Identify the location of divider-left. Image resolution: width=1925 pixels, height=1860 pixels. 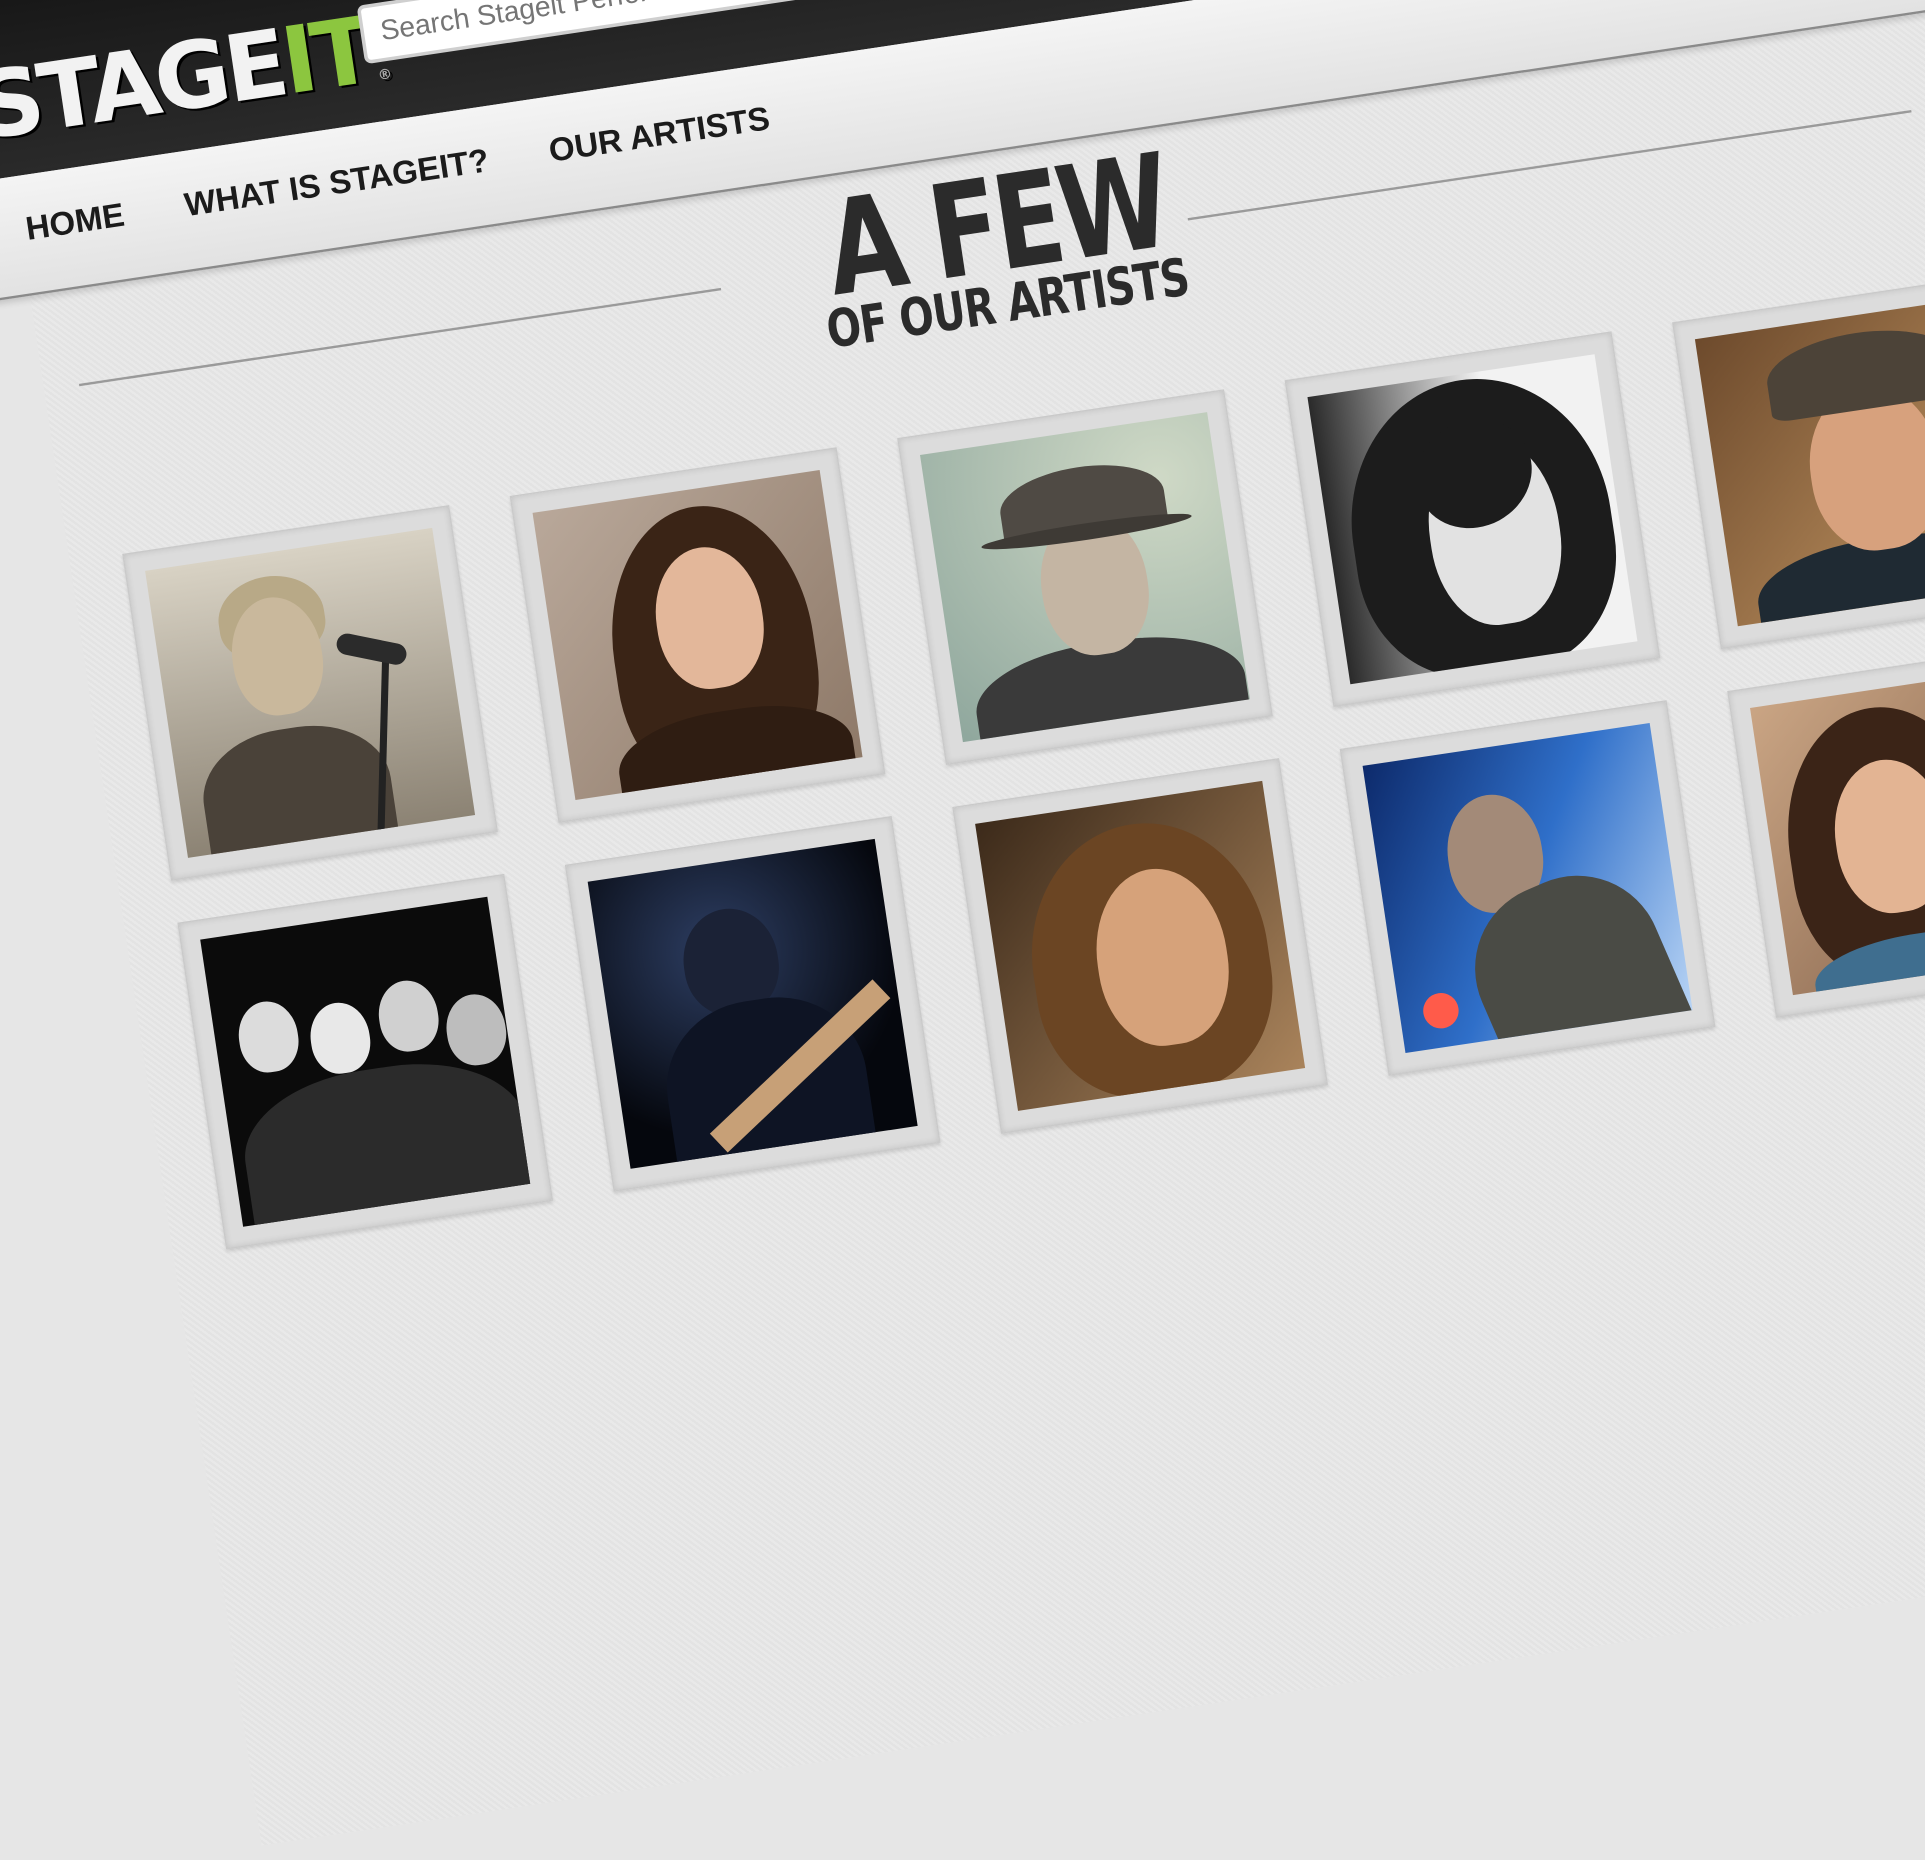
(400, 337).